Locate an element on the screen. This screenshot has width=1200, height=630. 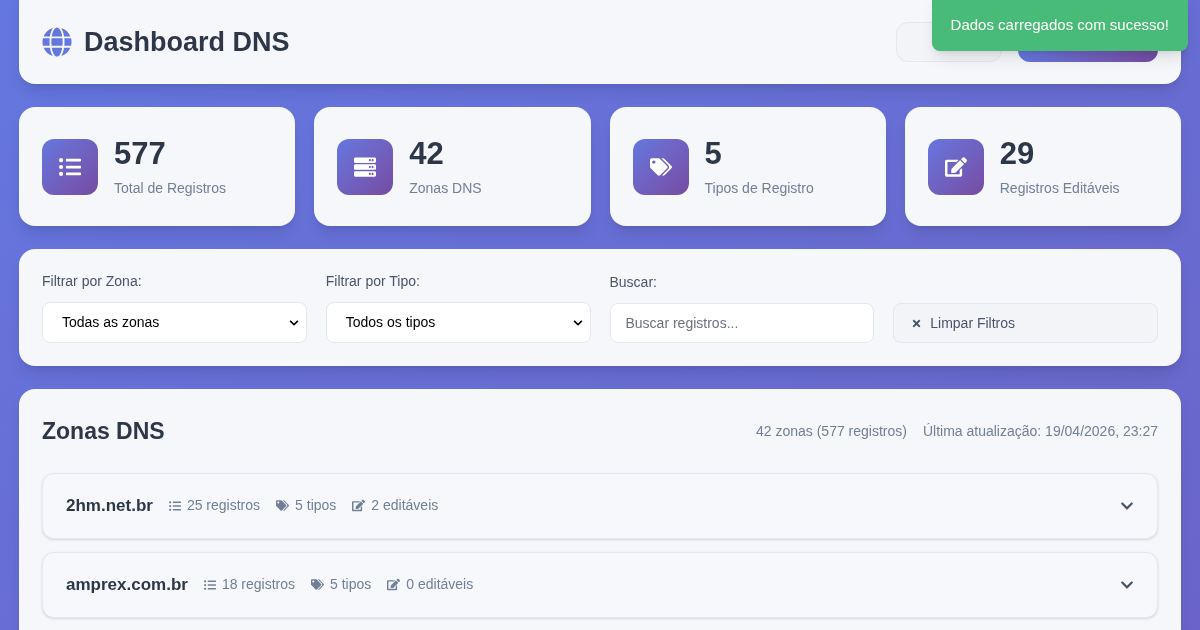
stat-value: 29 is located at coordinates (1017, 154).